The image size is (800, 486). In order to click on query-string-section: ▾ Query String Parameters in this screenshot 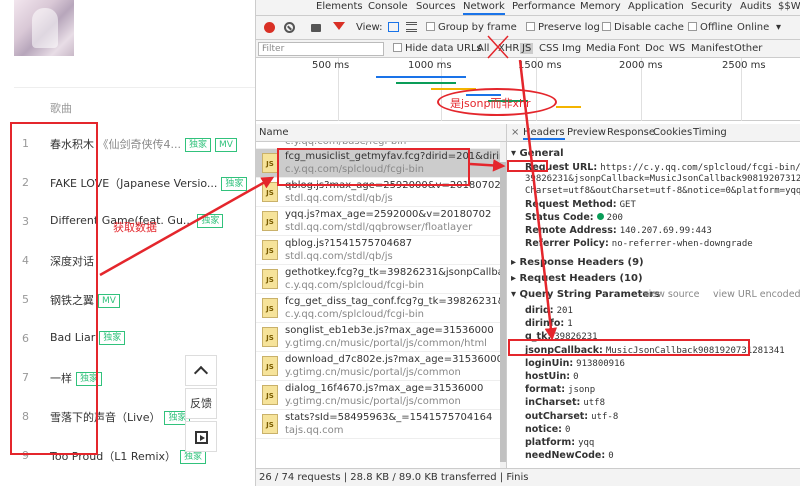, I will do `click(585, 294)`.